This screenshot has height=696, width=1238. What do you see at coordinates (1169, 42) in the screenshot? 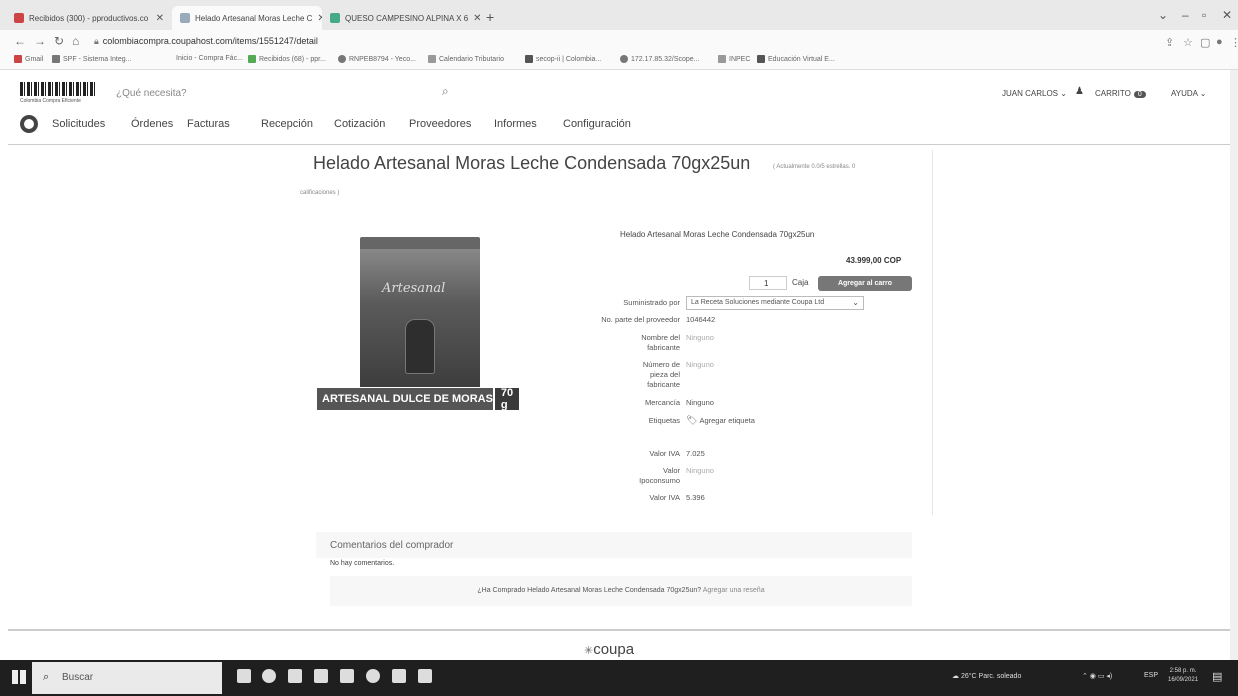
I see `share-icon: ⇪` at bounding box center [1169, 42].